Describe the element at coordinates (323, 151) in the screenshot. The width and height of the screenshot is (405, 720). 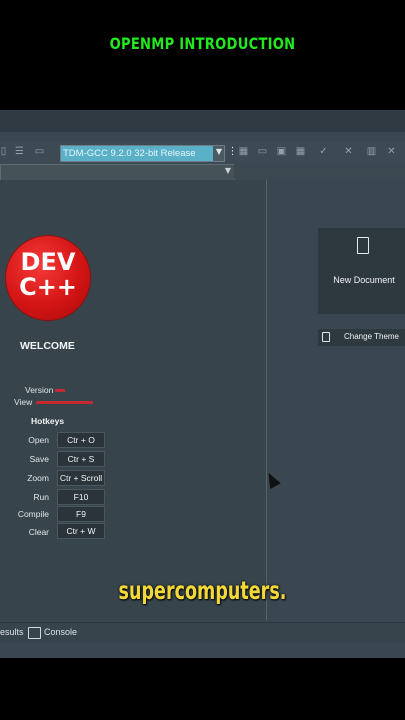
I see `check-icon: ✓` at that location.